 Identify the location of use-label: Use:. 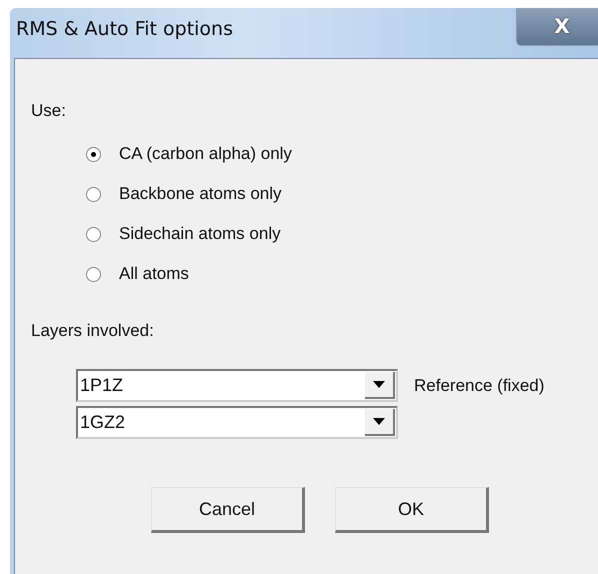
(48, 111).